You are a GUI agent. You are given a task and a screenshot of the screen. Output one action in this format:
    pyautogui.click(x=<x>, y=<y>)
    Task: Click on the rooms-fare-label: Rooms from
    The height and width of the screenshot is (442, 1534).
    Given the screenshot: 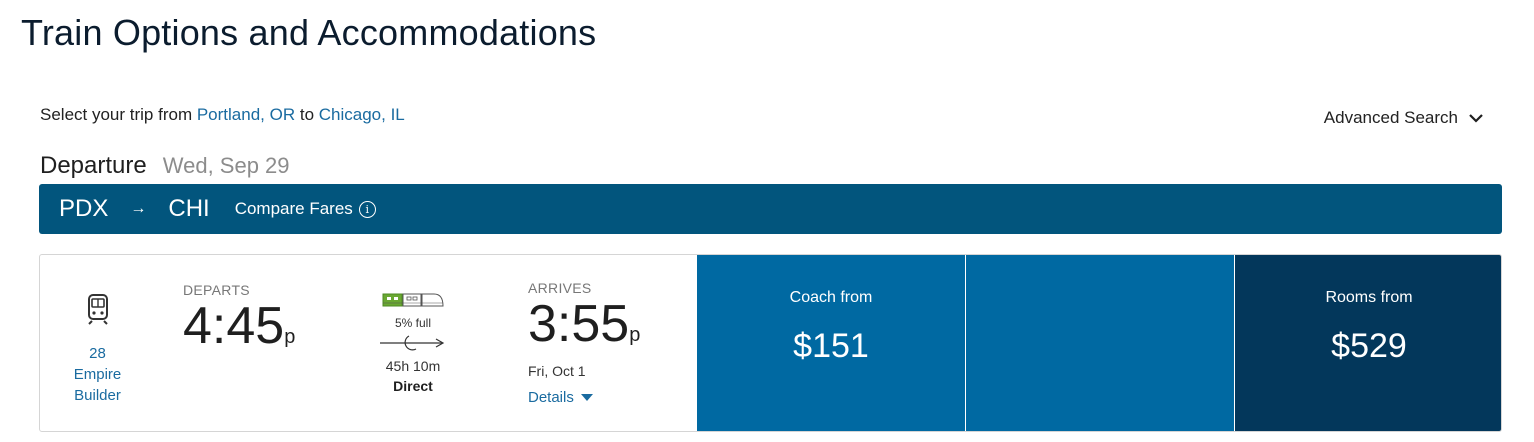 What is the action you would take?
    pyautogui.click(x=1369, y=297)
    